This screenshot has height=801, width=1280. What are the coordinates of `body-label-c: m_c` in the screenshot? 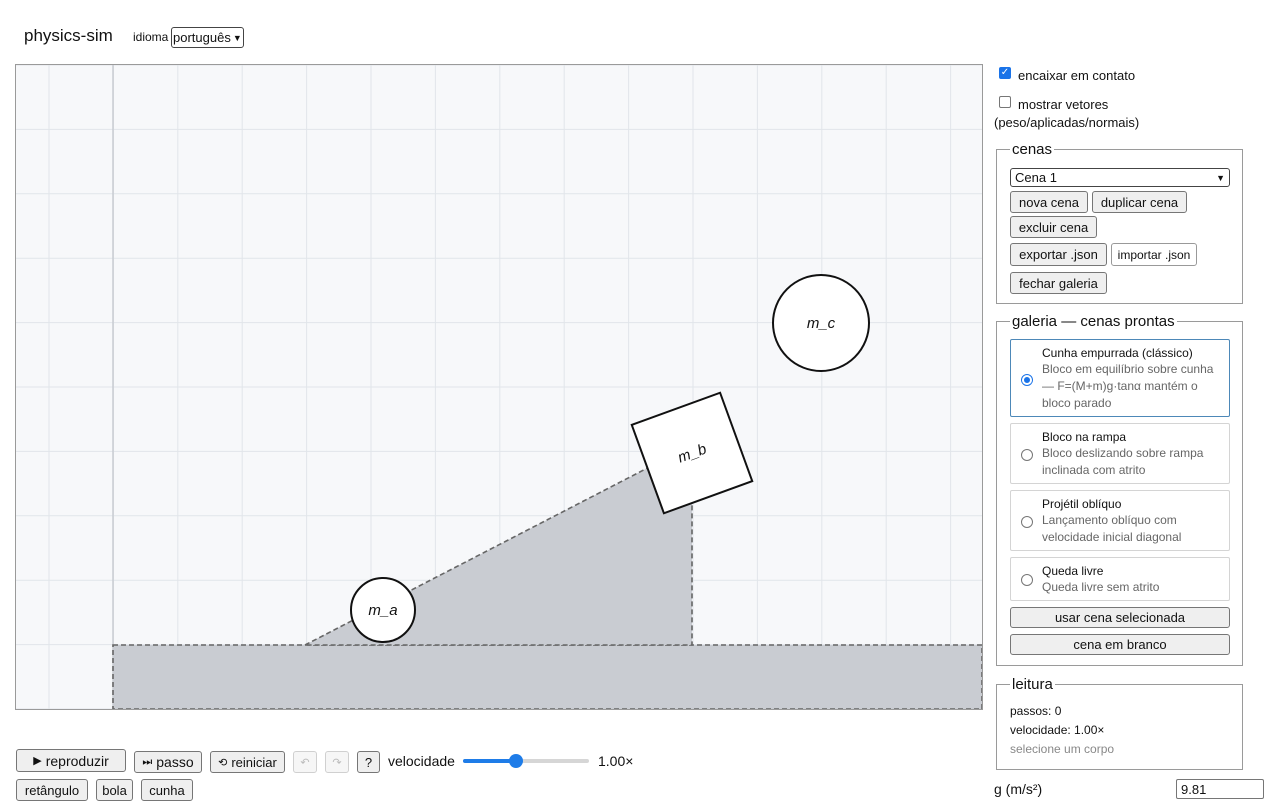 It's located at (821, 323).